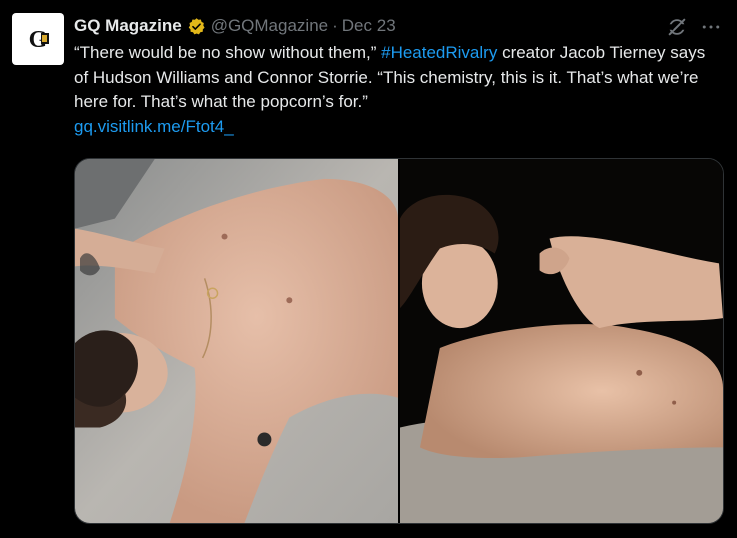 This screenshot has height=538, width=737. I want to click on avatar: G, so click(38, 39).